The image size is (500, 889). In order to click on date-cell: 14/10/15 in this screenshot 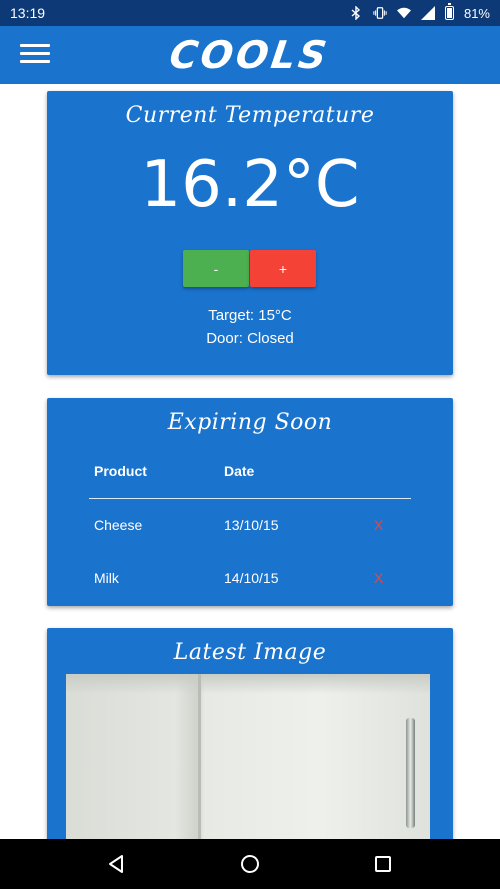, I will do `click(251, 578)`.